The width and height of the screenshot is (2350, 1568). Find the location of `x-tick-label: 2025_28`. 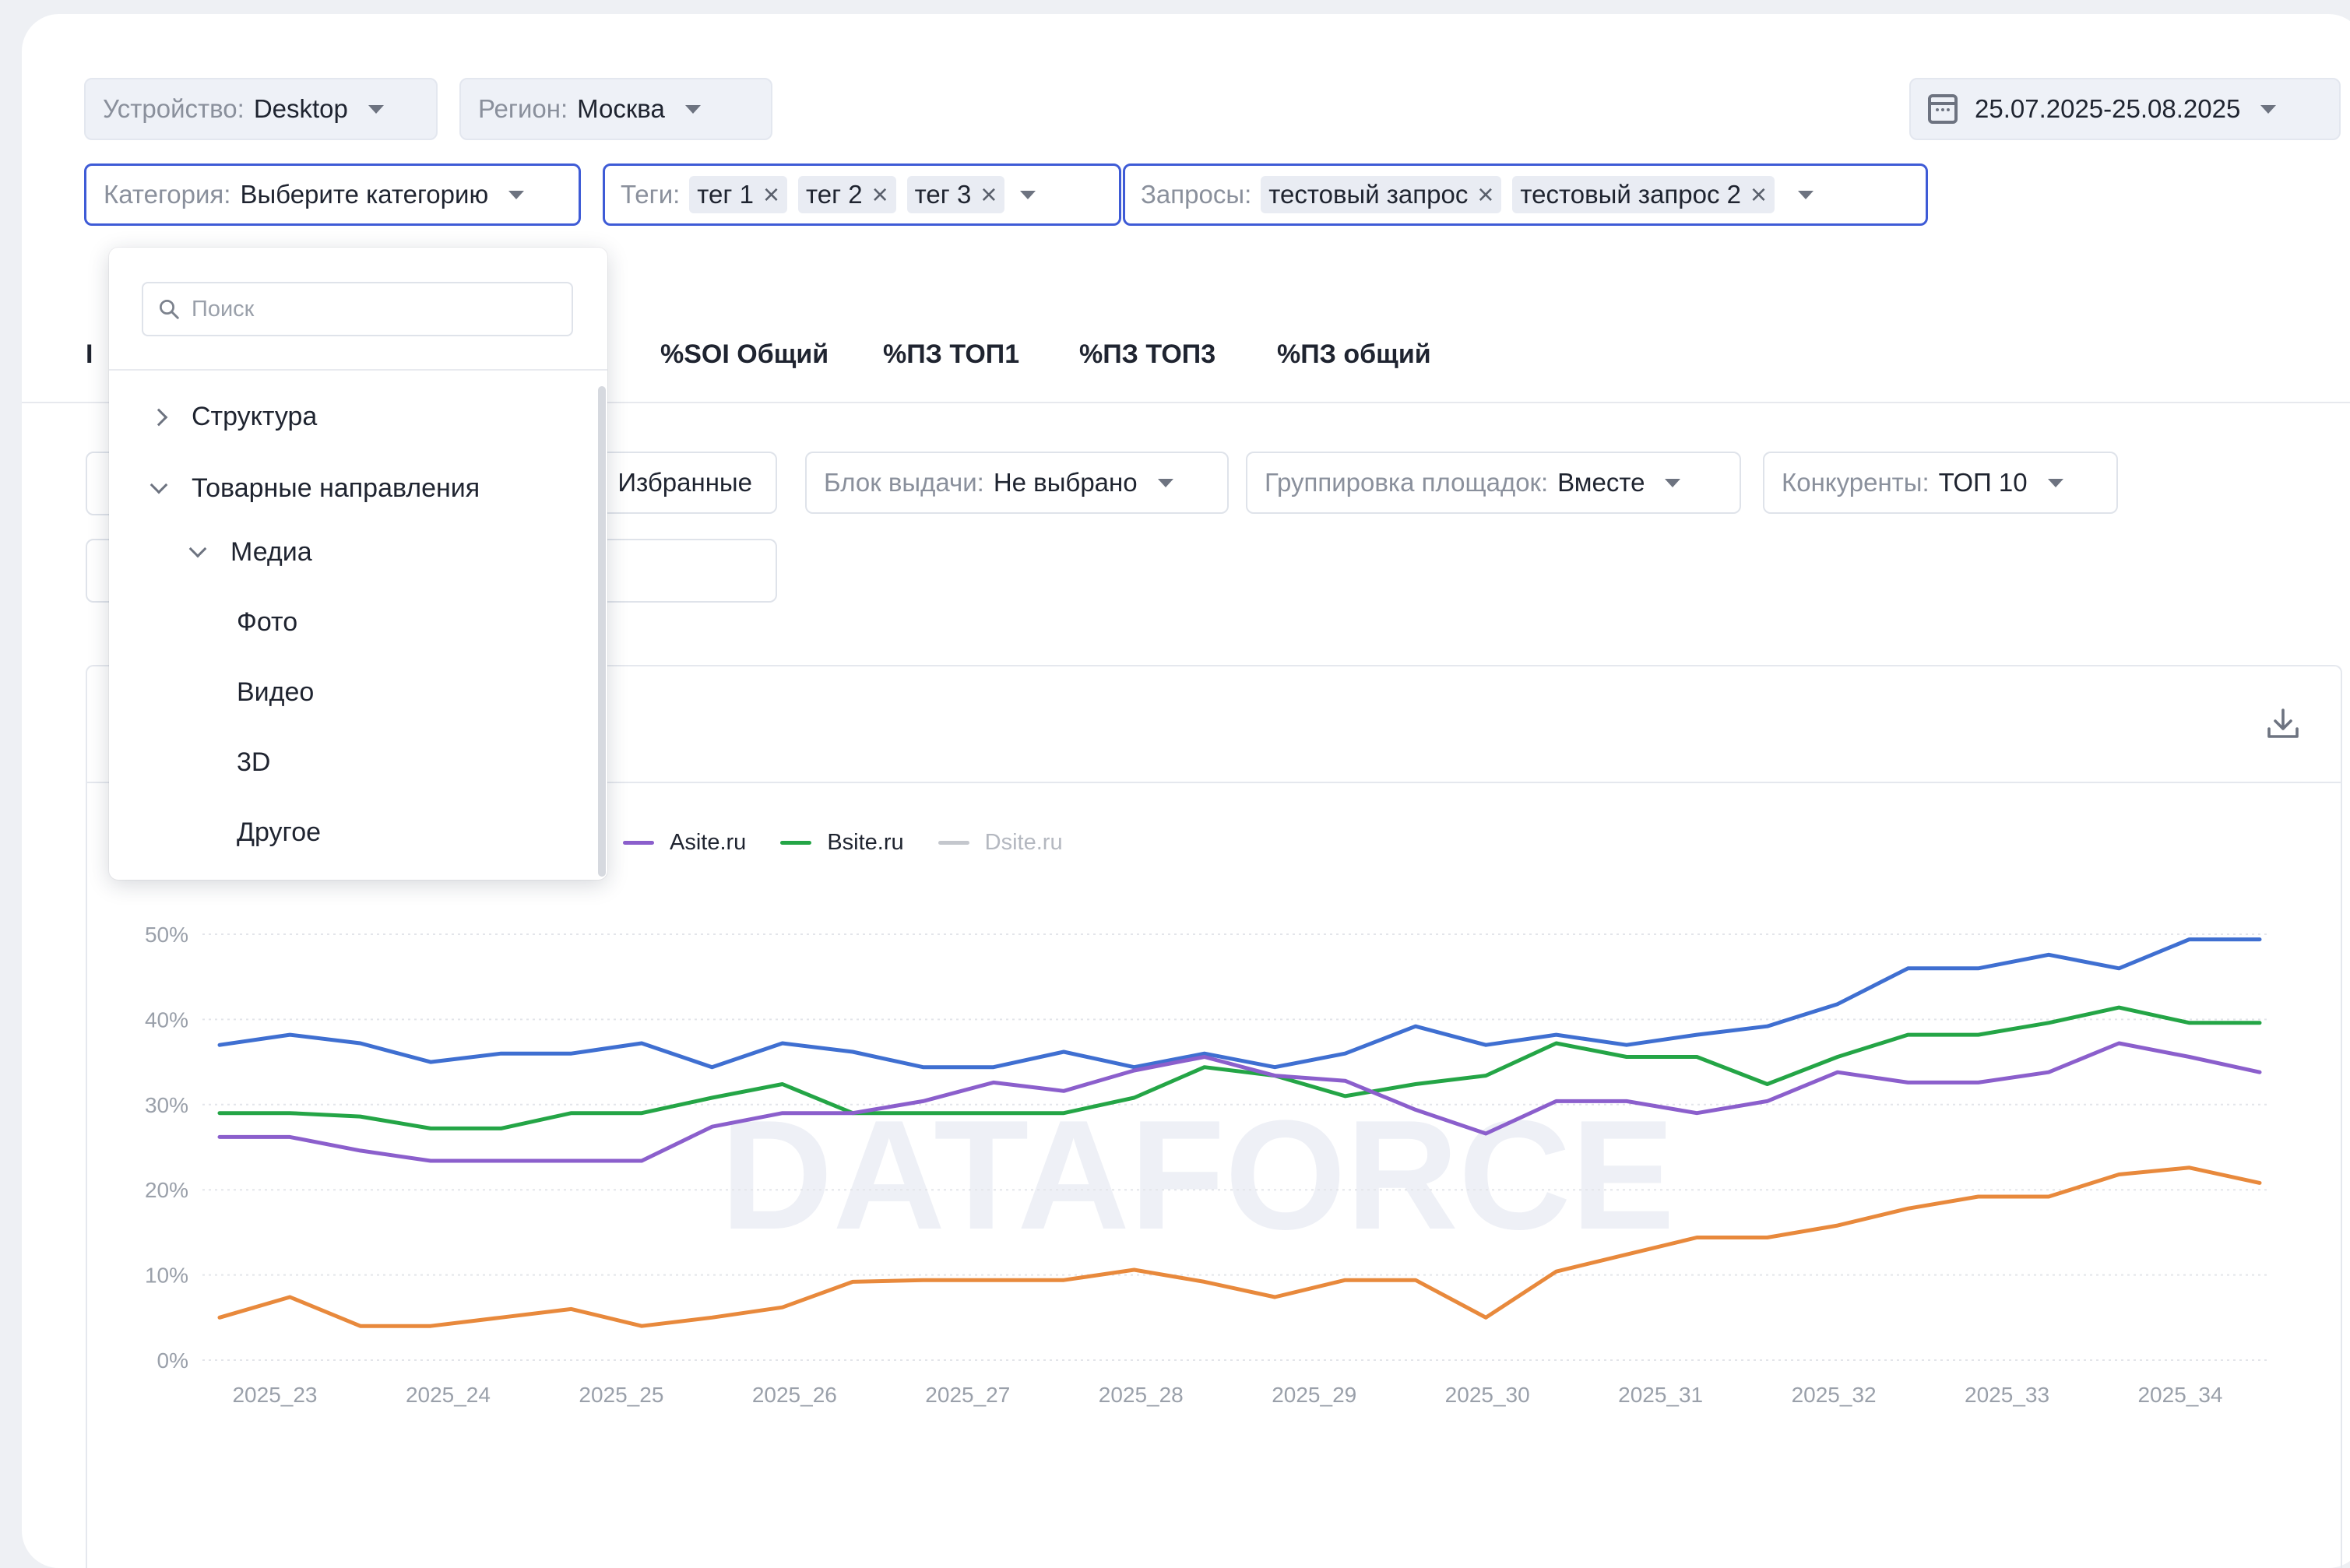

x-tick-label: 2025_28 is located at coordinates (1141, 1395).